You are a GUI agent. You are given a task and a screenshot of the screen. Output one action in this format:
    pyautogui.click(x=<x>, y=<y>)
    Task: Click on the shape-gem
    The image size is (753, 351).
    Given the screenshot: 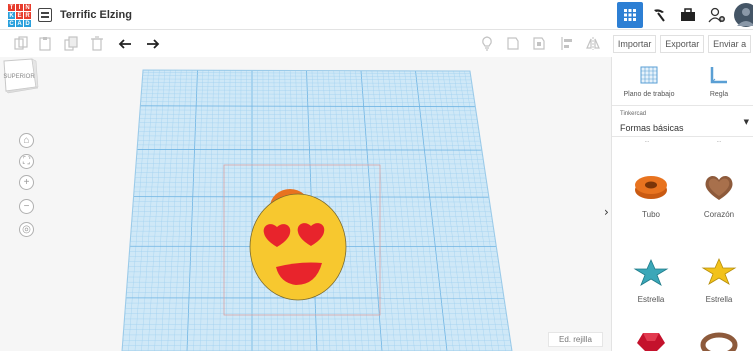 What is the action you would take?
    pyautogui.click(x=651, y=340)
    